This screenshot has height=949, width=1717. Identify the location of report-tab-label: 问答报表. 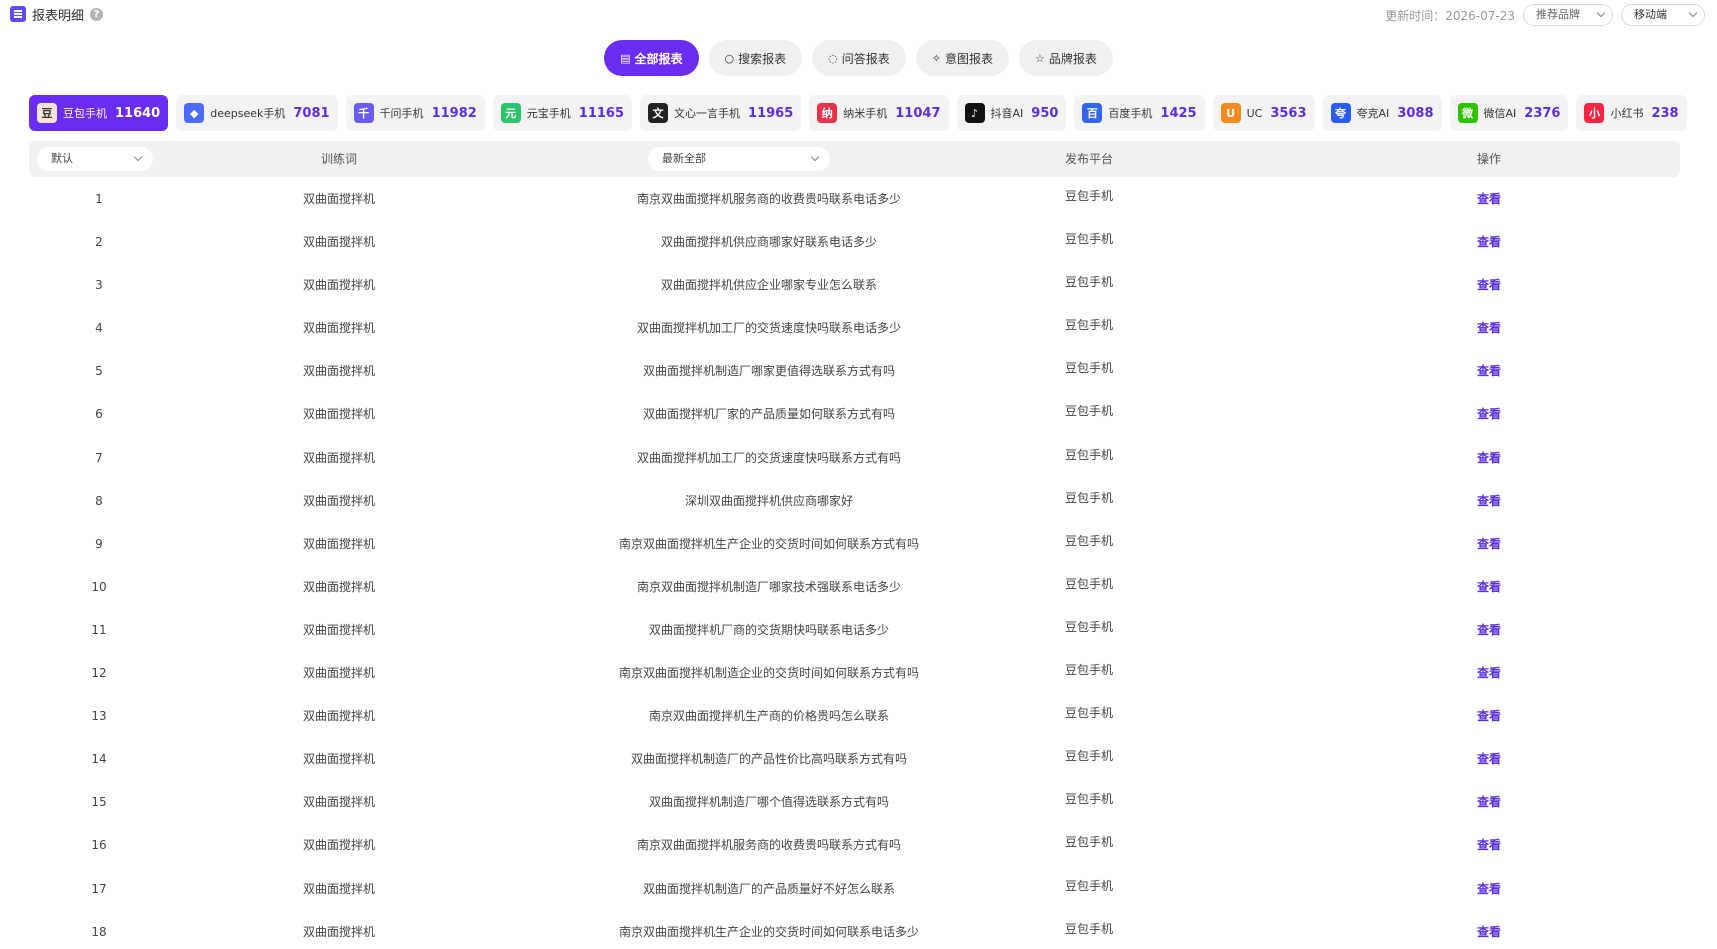
(865, 58).